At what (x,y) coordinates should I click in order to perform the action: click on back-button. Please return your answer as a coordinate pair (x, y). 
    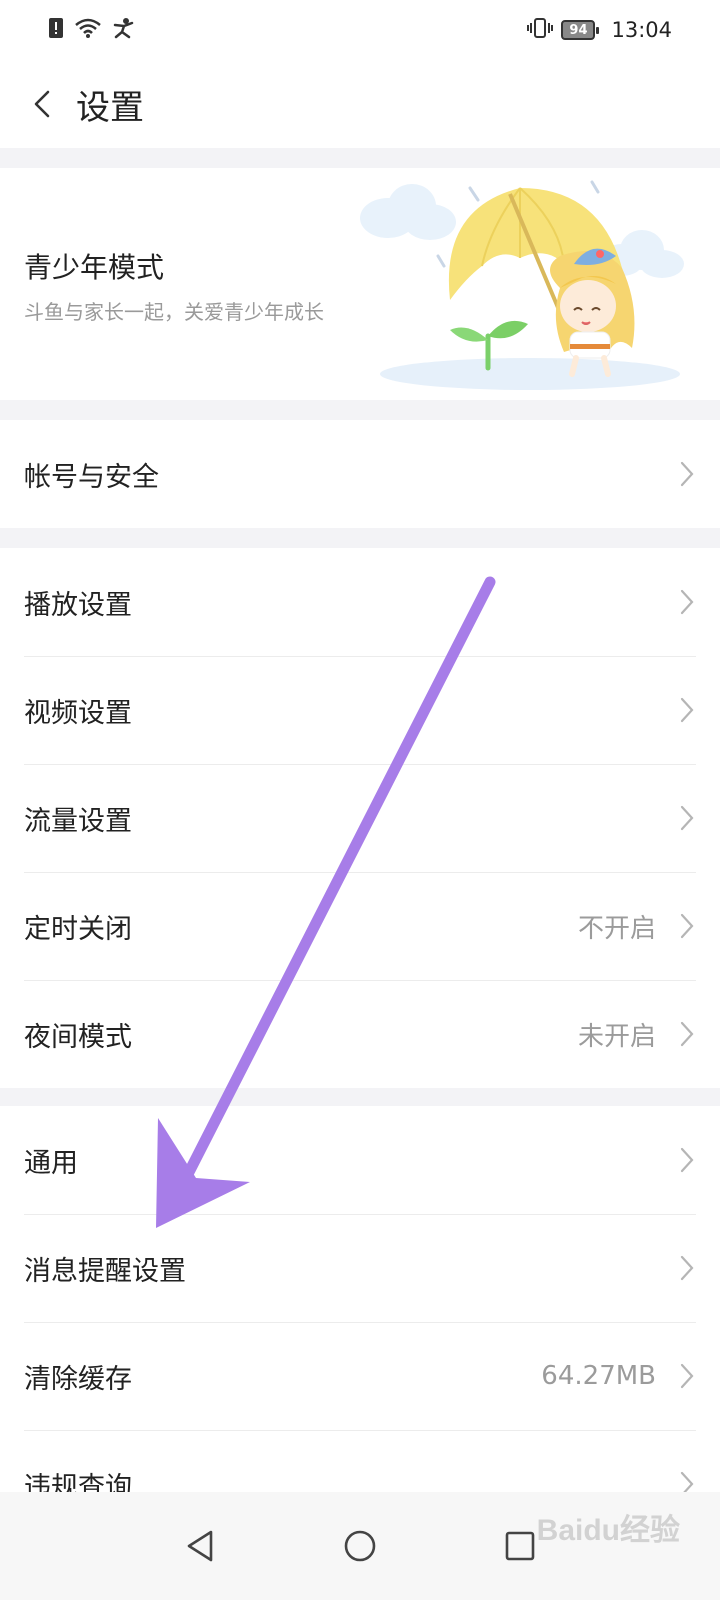
    Looking at the image, I should click on (38, 104).